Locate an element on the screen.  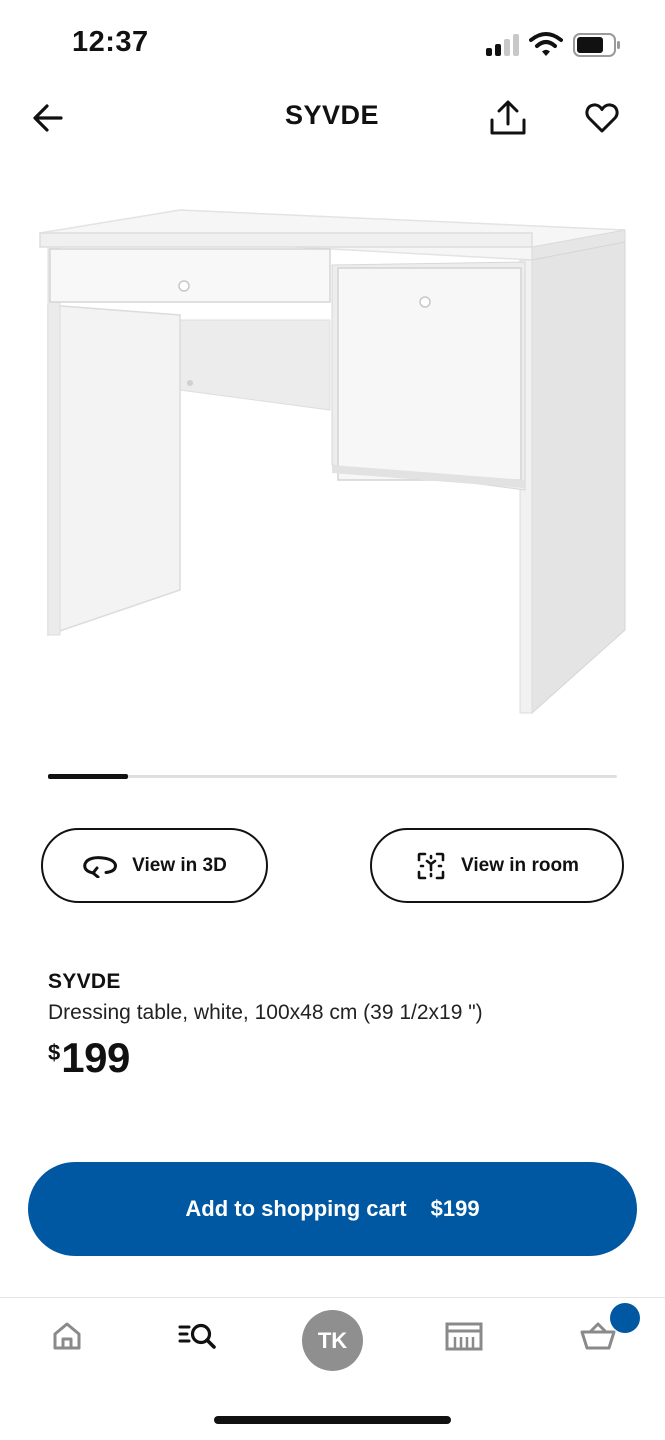
rotate-3d-icon is located at coordinates (100, 866).